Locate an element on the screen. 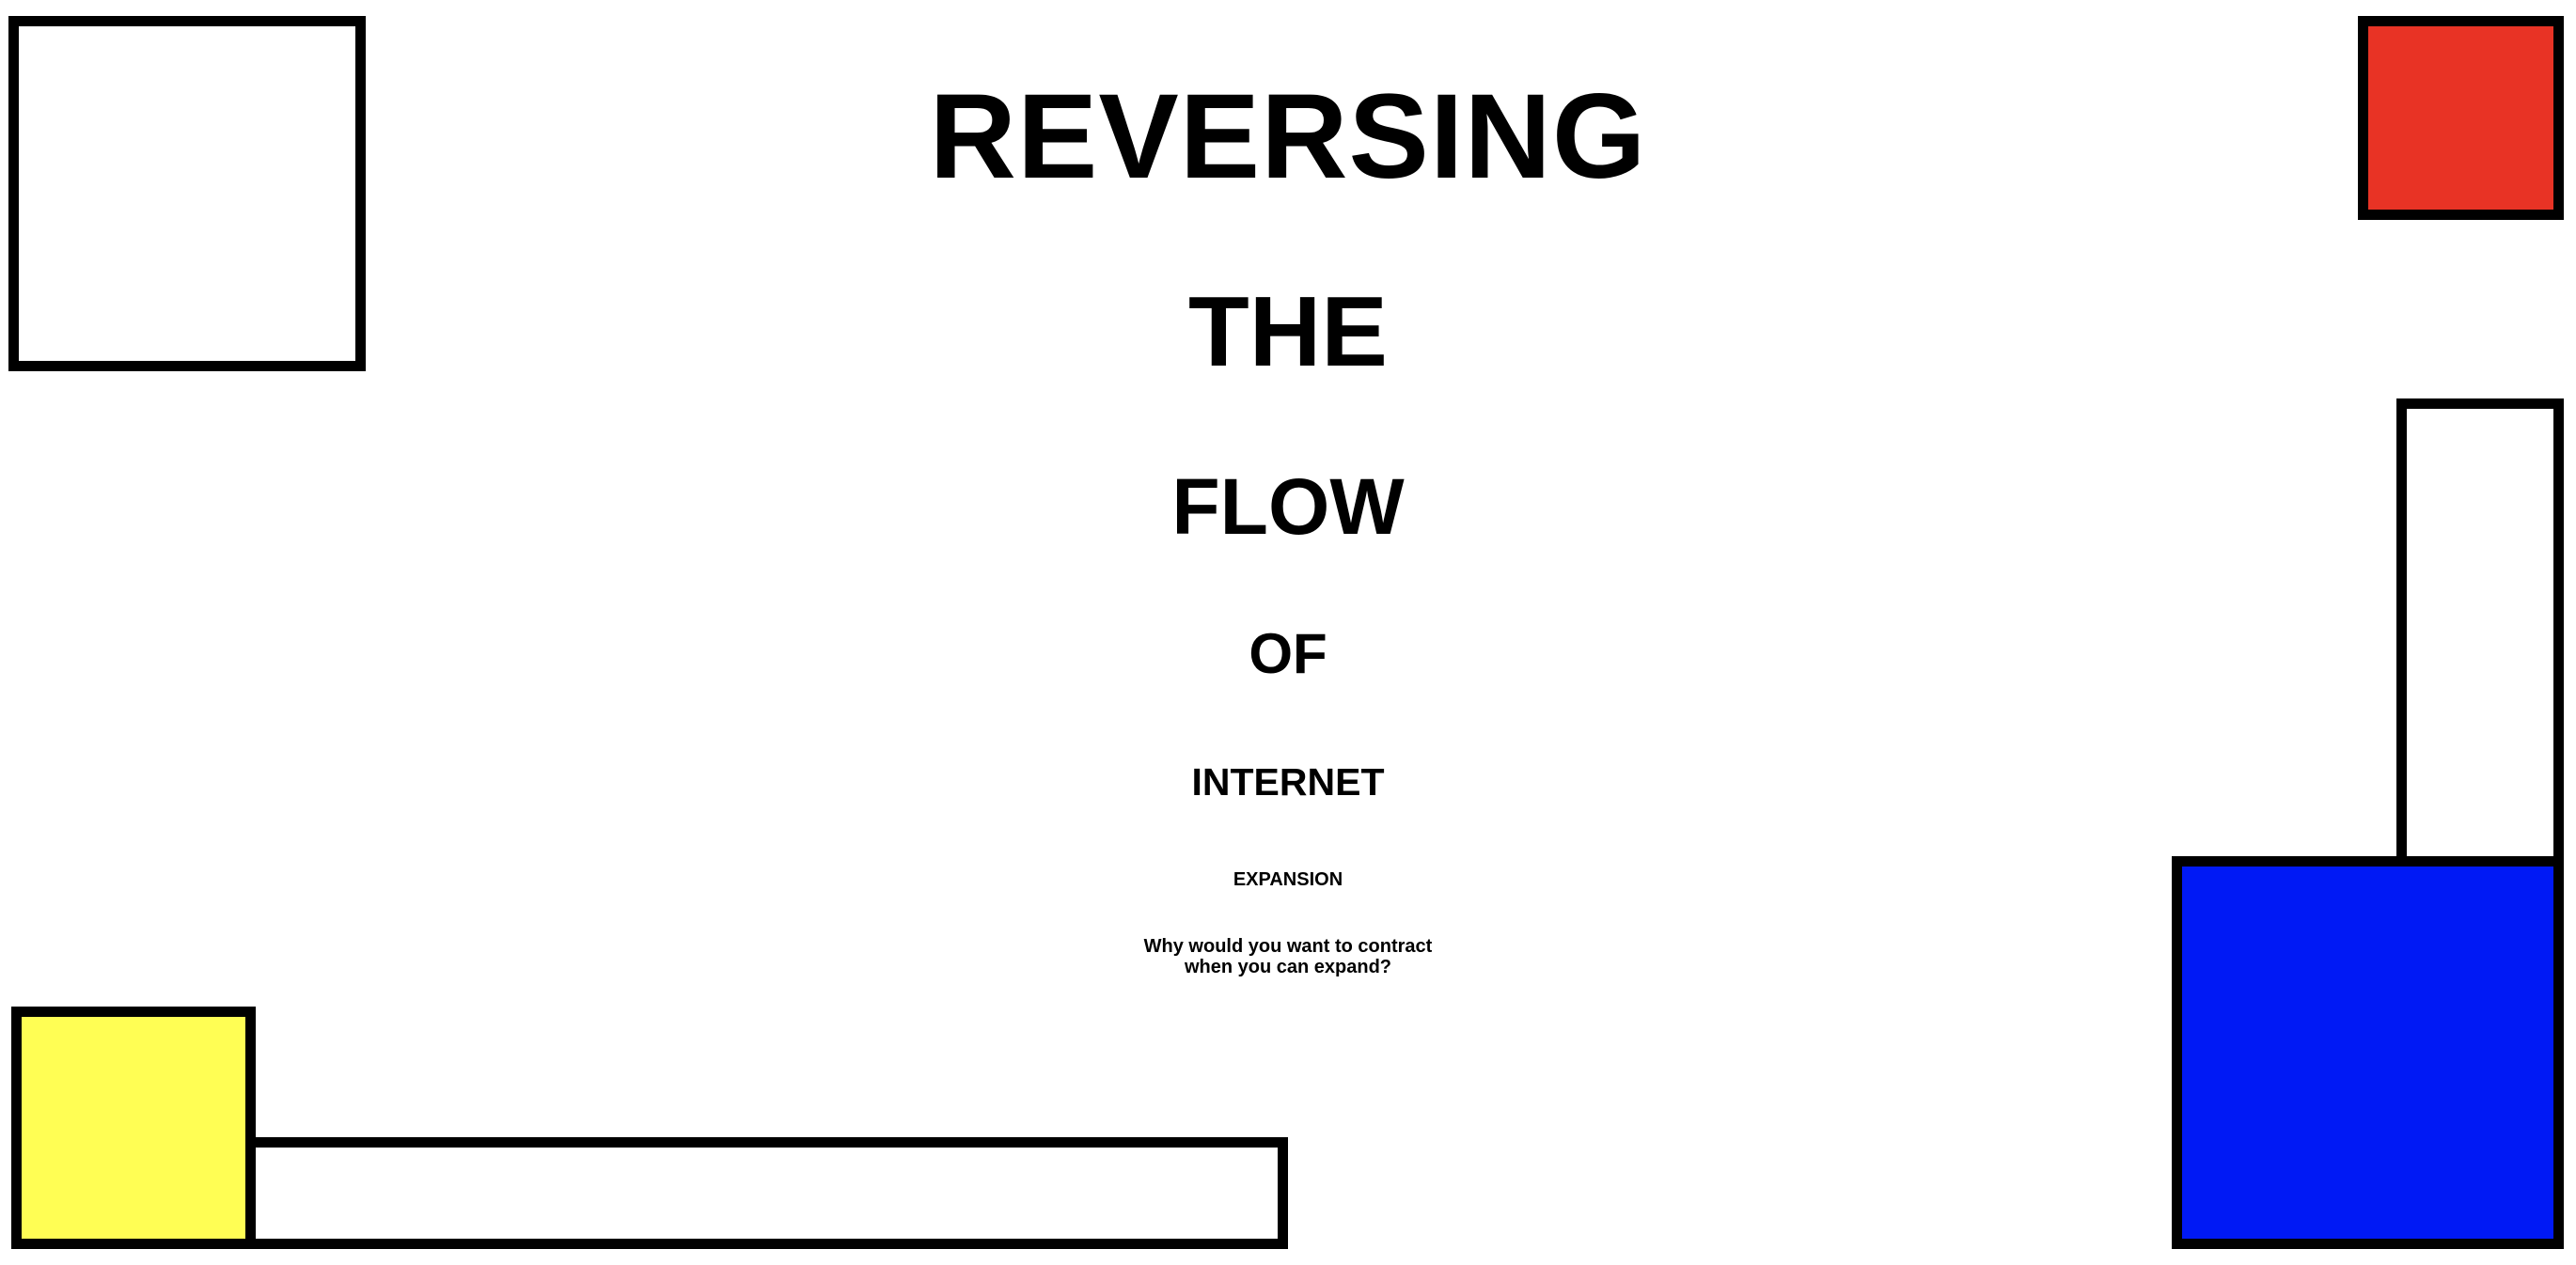 The width and height of the screenshot is (2576, 1265). tagline-line-2: when you can expand? is located at coordinates (1288, 967).